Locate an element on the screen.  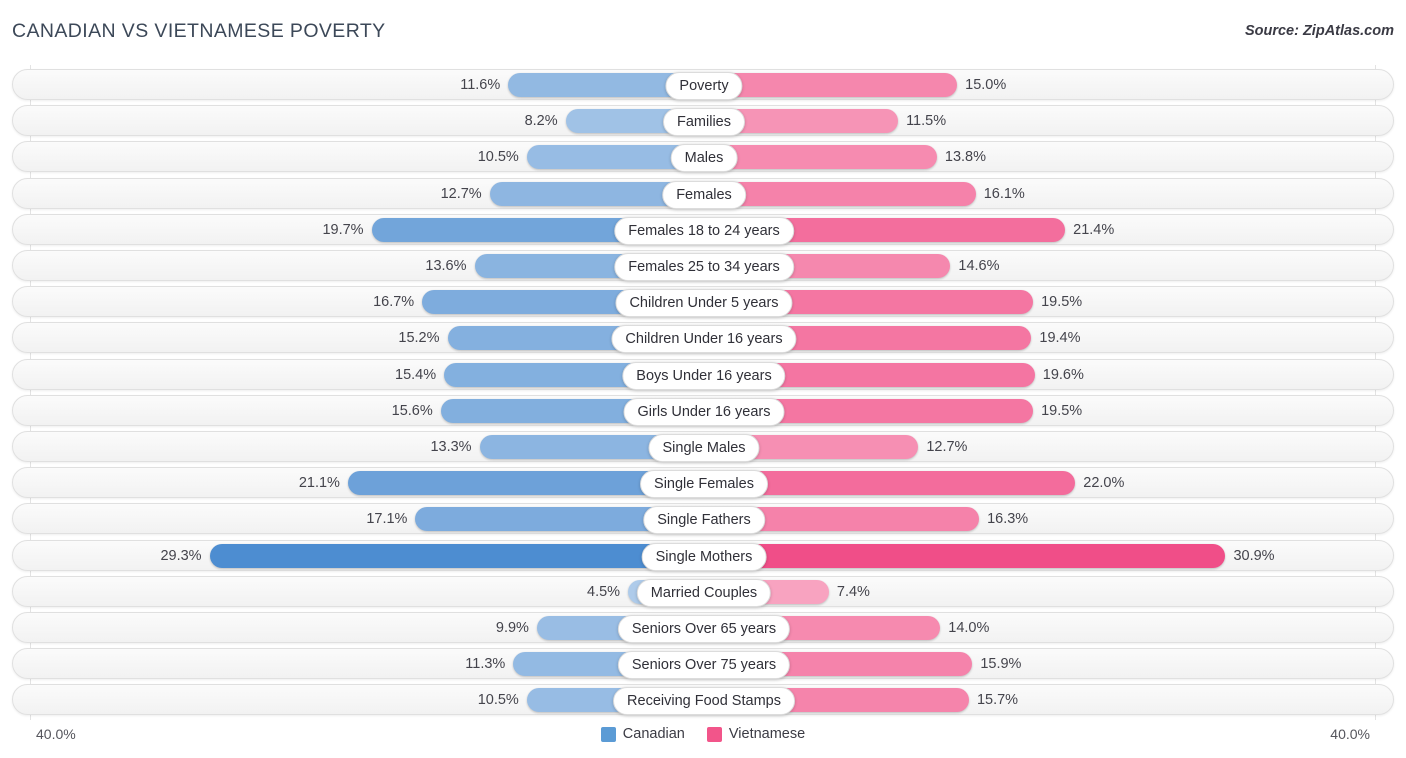
category-label: Poverty is located at coordinates (704, 86).